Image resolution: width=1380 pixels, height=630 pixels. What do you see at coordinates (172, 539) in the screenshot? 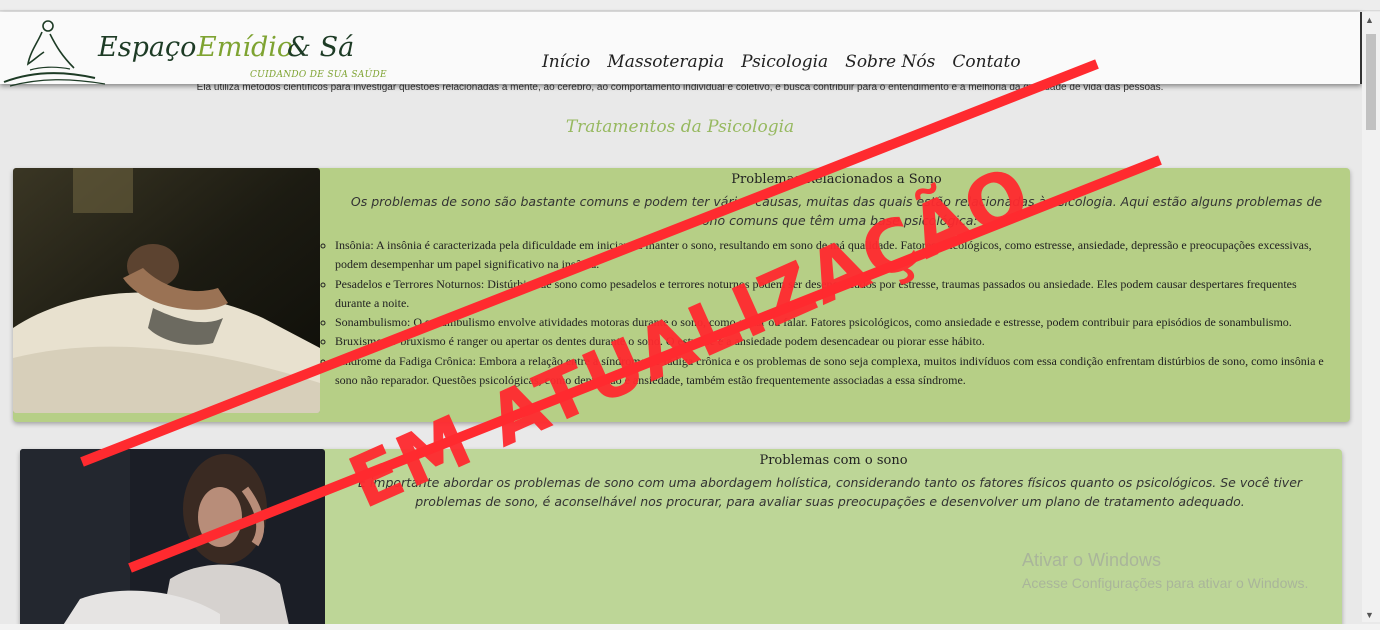
I see `woman-awake-image` at bounding box center [172, 539].